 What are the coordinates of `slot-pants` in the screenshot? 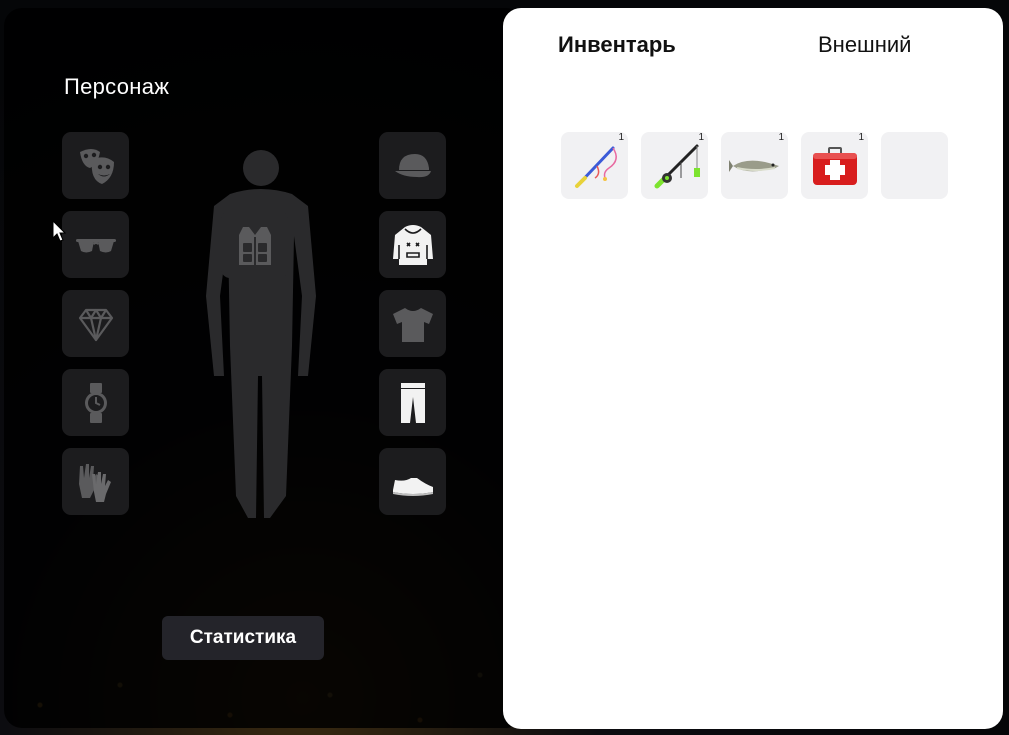 It's located at (412, 402).